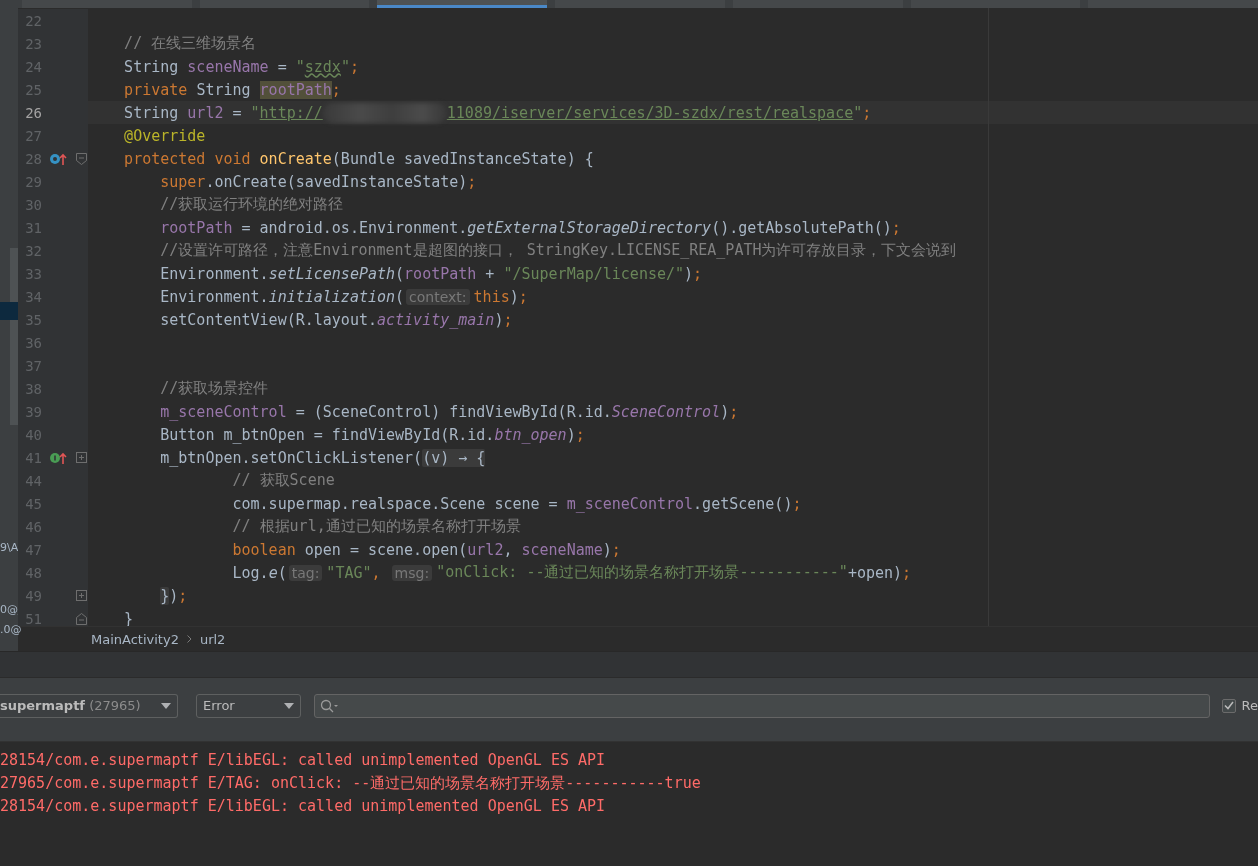 This screenshot has height=866, width=1258. I want to click on code-comment: //获取运行环境的绝对路径, so click(251, 204).